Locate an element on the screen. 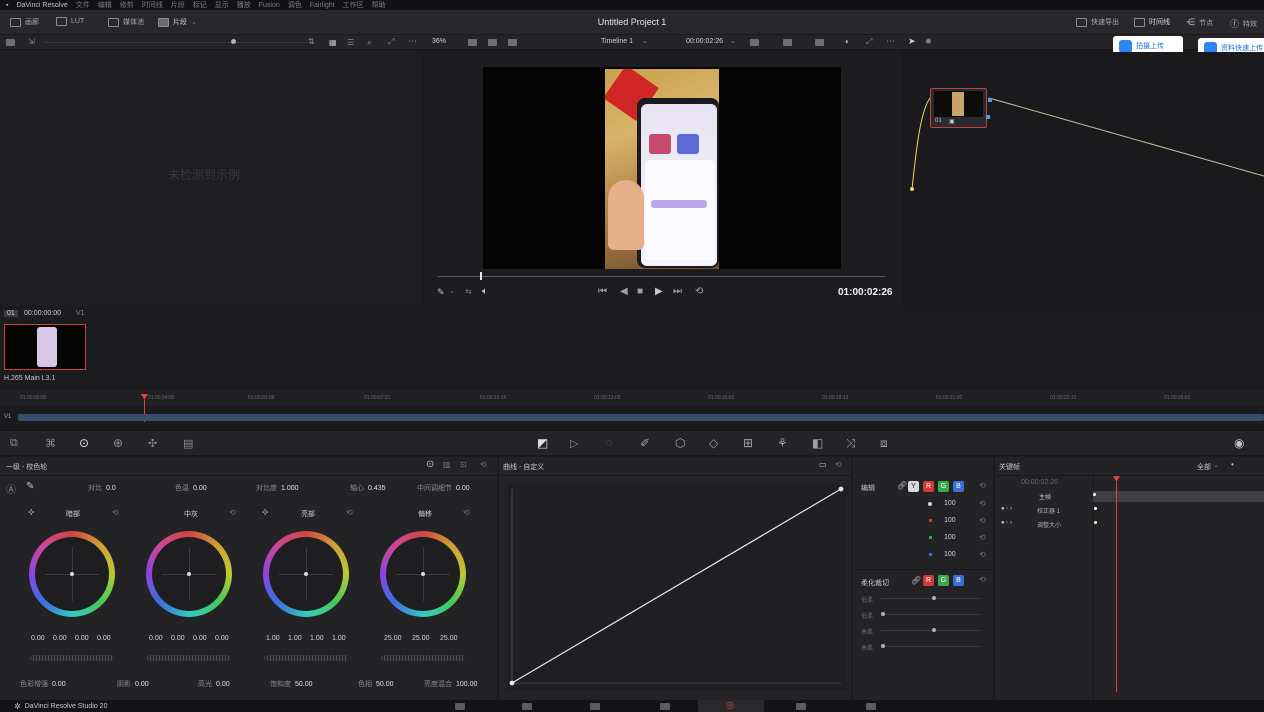  menu-workspace: 工作区 is located at coordinates (353, 5).